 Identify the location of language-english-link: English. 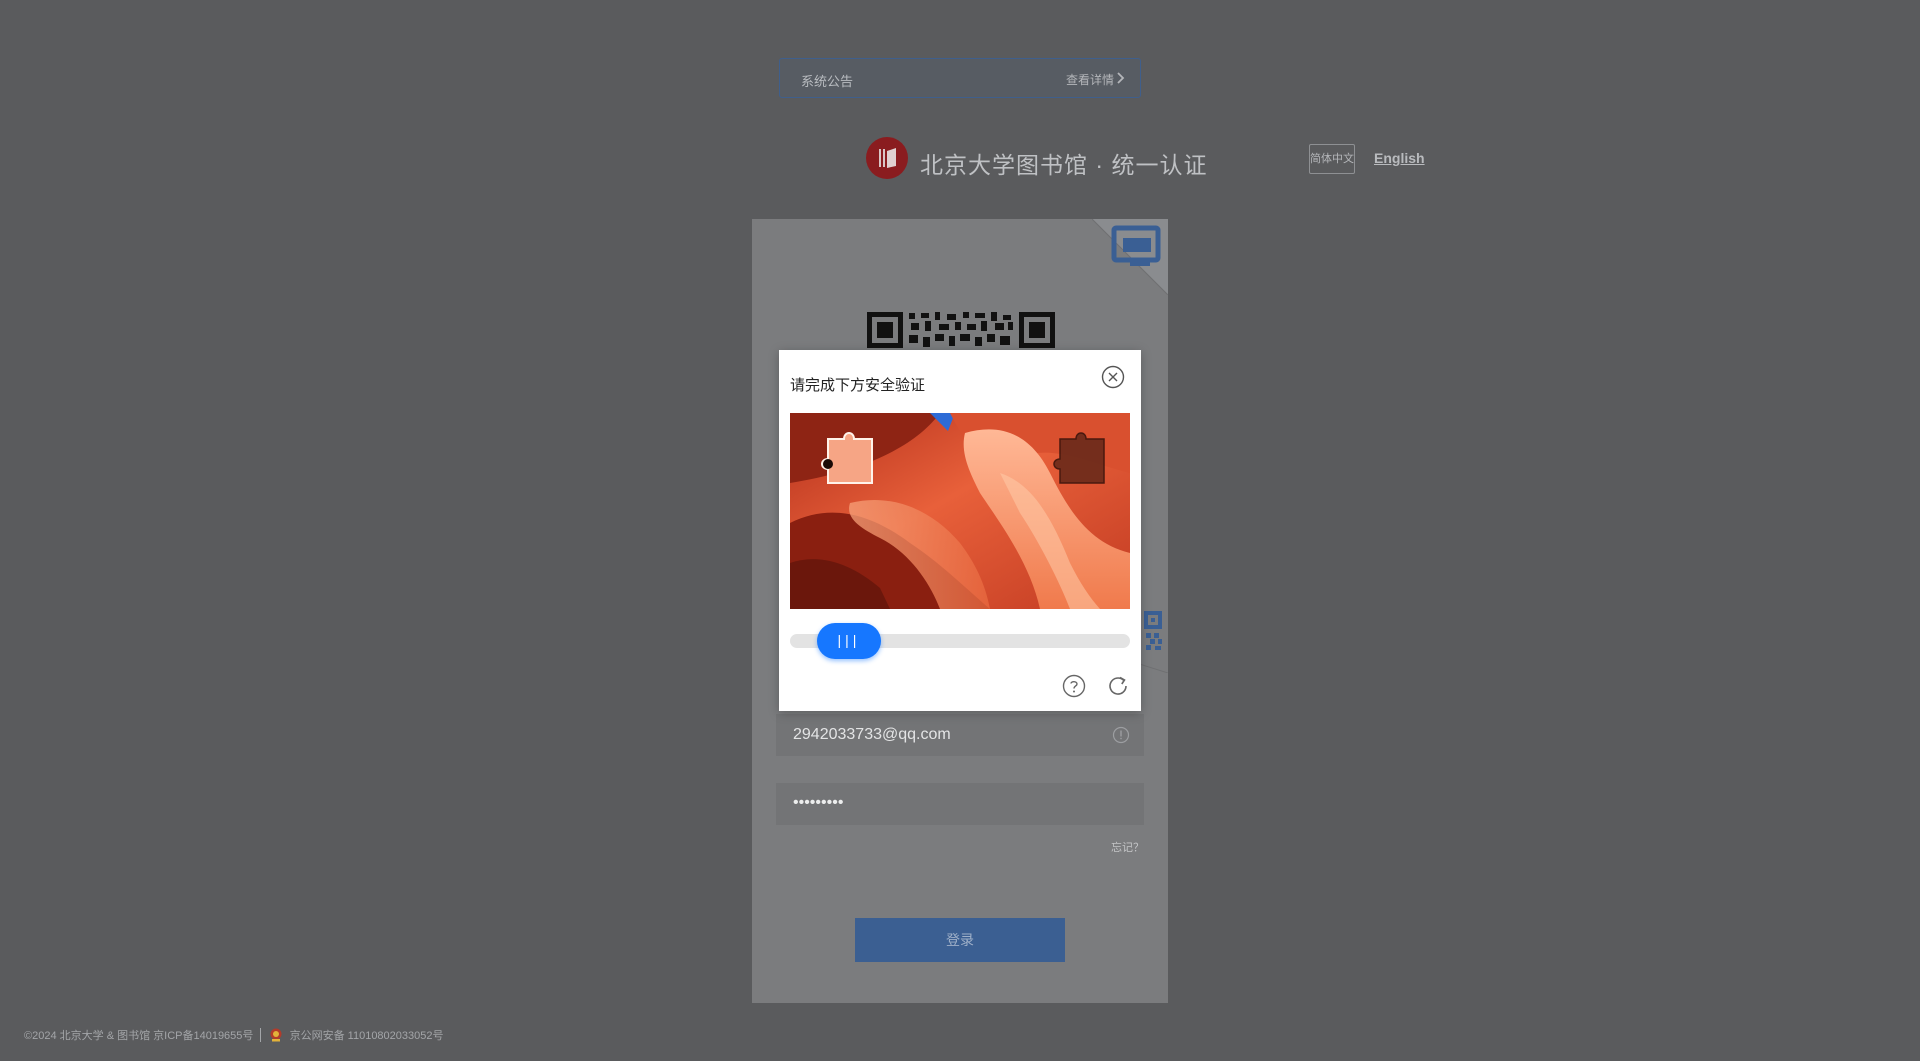
(1399, 158).